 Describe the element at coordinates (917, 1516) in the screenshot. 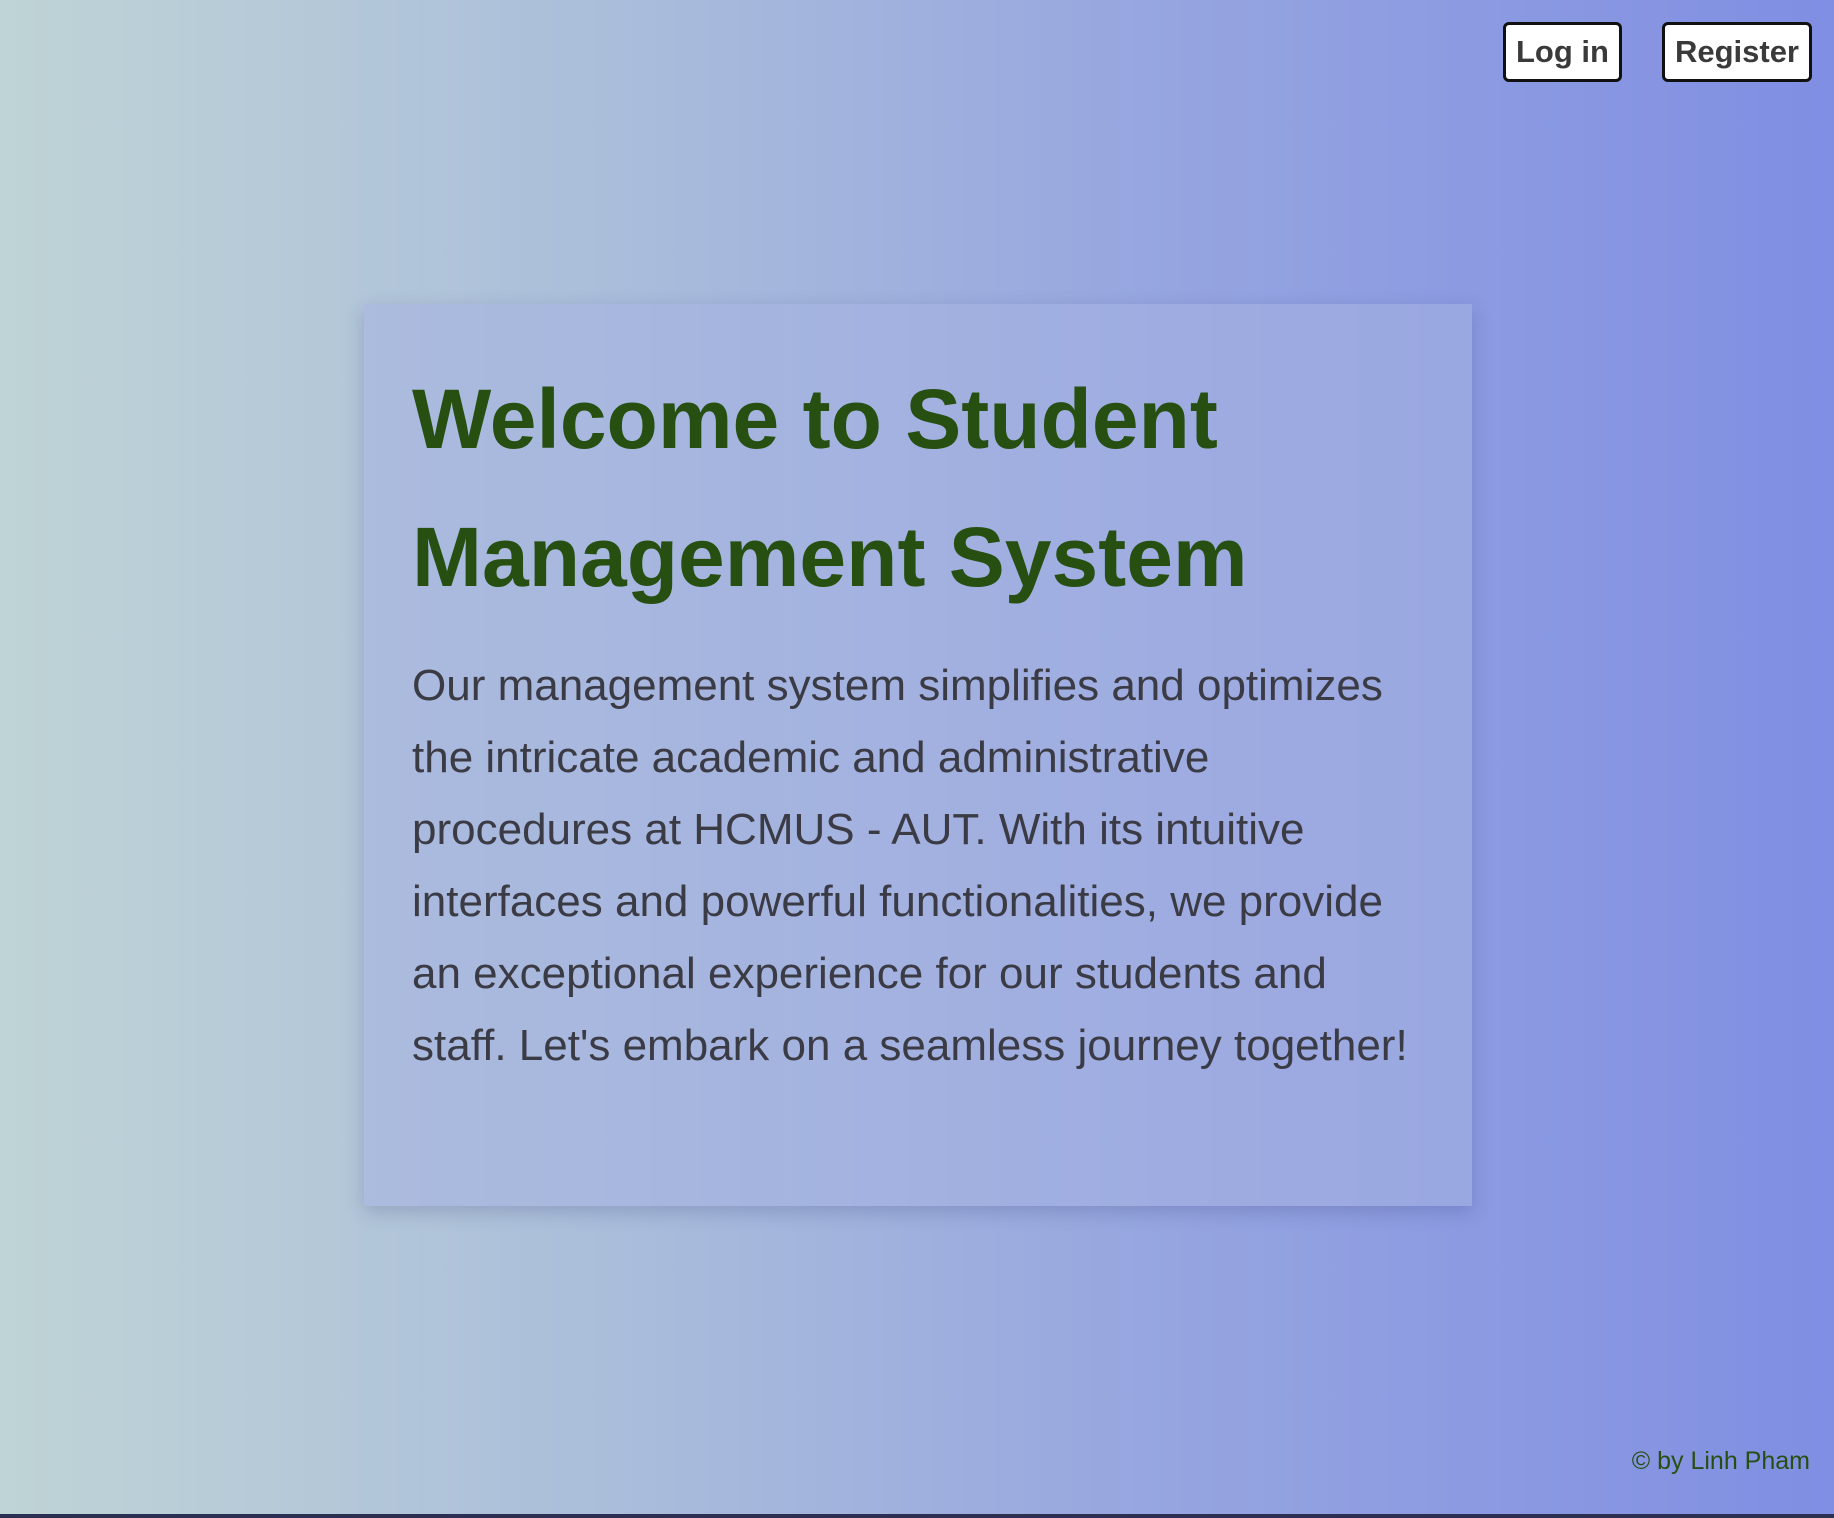

I see `bottom-divider` at that location.